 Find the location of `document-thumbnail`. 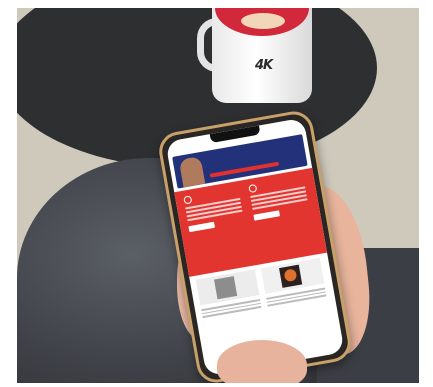

document-thumbnail is located at coordinates (226, 288).